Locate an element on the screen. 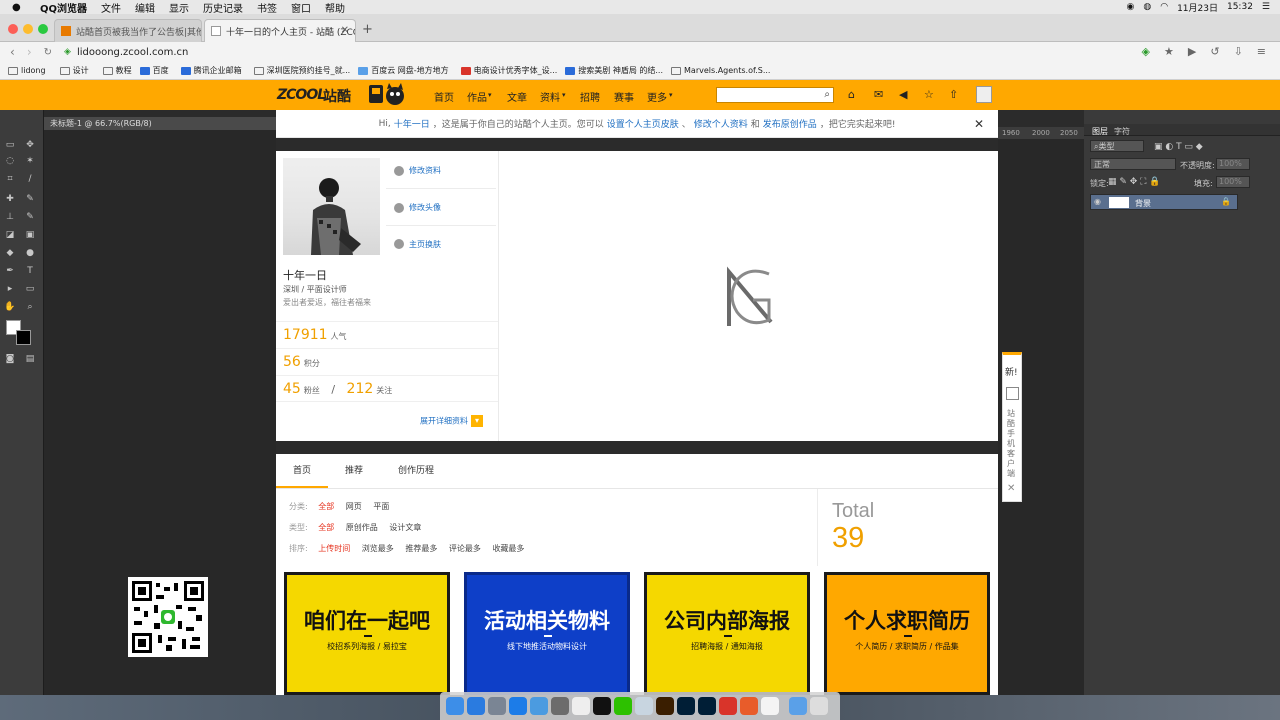 This screenshot has width=1280, height=720. panel-tab-layers: 图层 is located at coordinates (1100, 131).